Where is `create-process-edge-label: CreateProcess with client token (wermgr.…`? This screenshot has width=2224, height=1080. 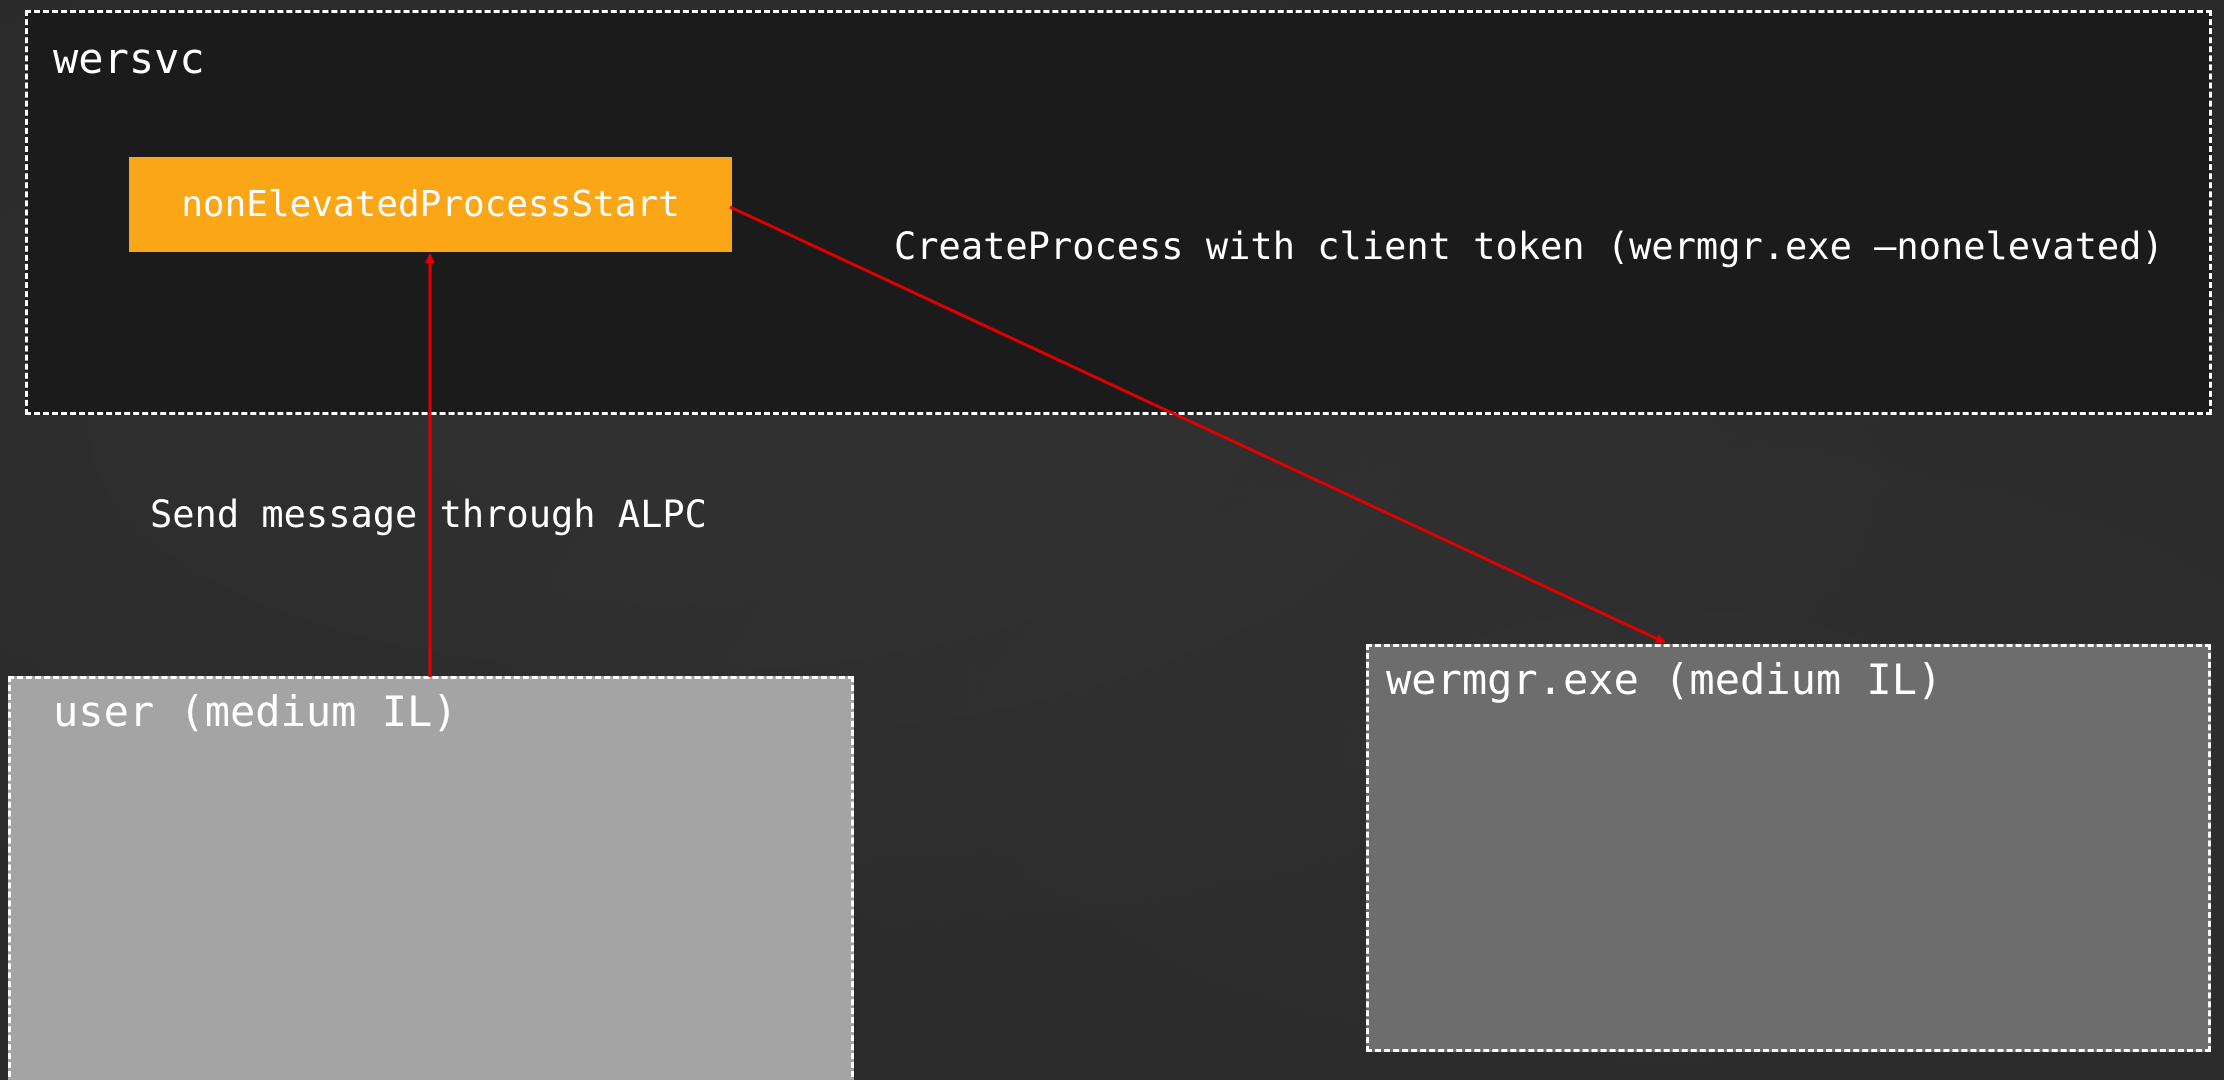
create-process-edge-label: CreateProcess with client token (wermgr.… is located at coordinates (1529, 246).